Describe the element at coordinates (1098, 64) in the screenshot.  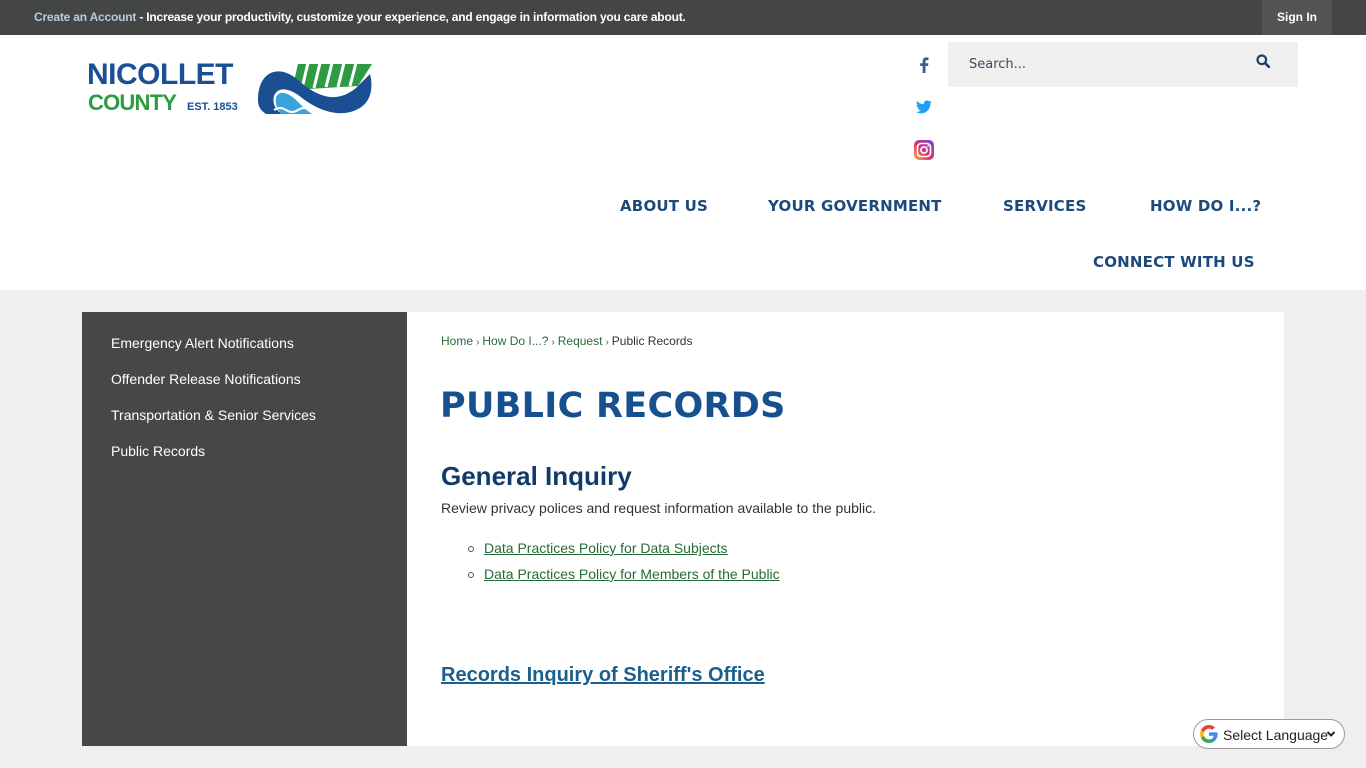
I see `search-input` at that location.